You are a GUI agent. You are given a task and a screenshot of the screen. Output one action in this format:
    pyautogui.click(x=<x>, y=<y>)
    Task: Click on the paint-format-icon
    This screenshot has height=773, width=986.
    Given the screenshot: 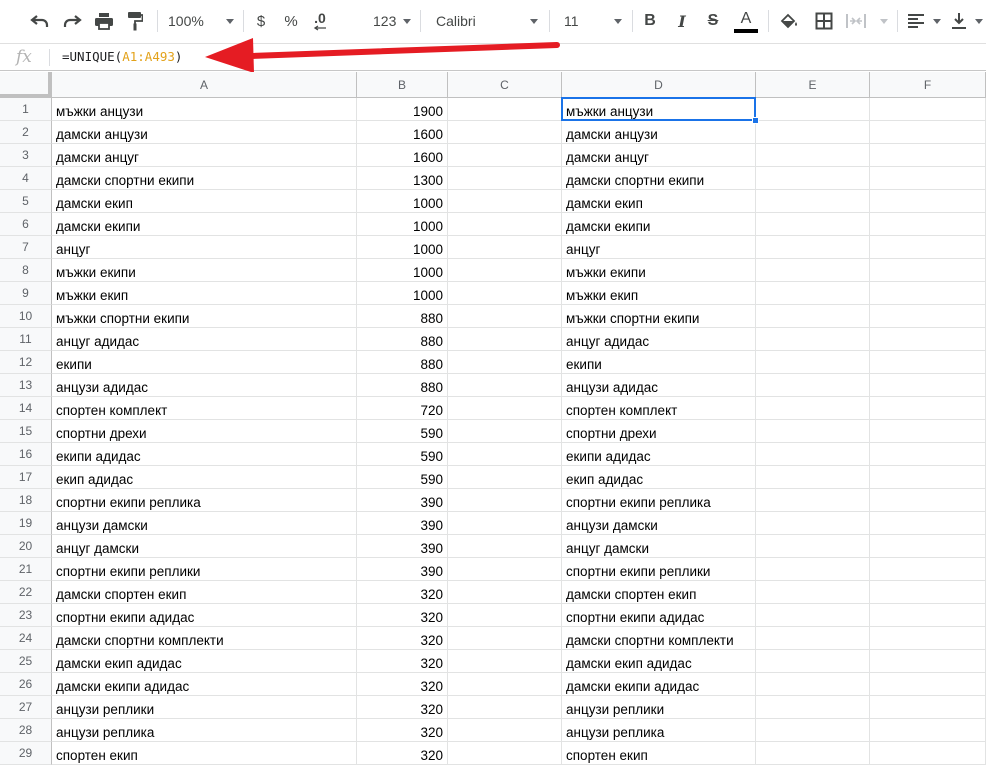 What is the action you would take?
    pyautogui.click(x=135, y=21)
    